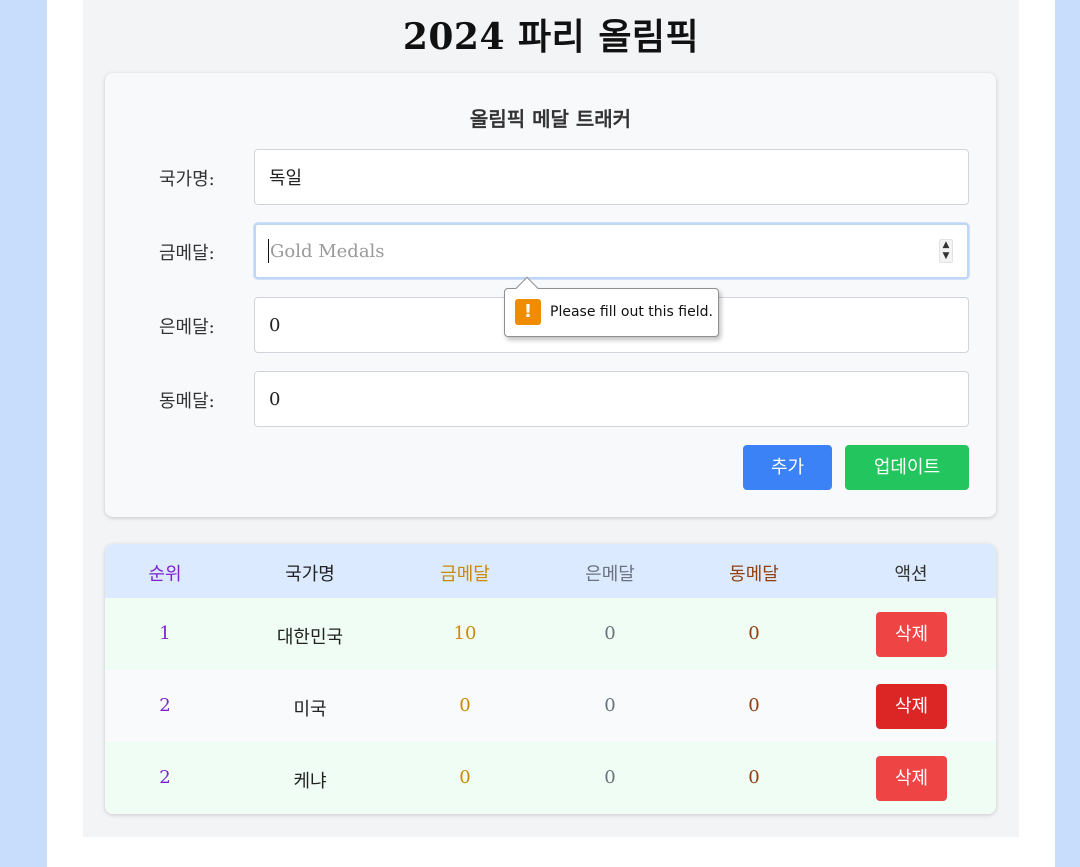 The width and height of the screenshot is (1080, 867). What do you see at coordinates (310, 574) in the screenshot?
I see `header-country: 국가명` at bounding box center [310, 574].